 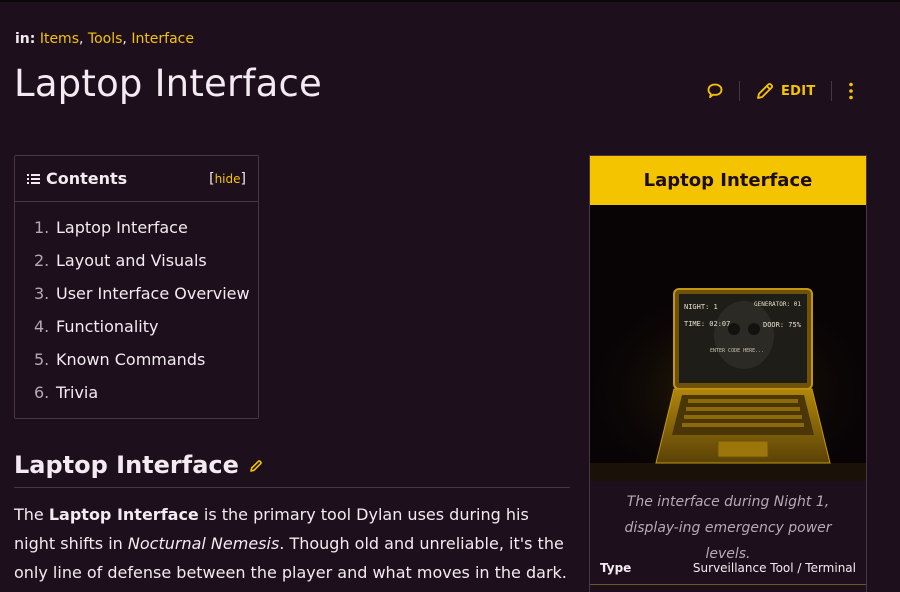 What do you see at coordinates (256, 466) in the screenshot?
I see `section-edit-pencil-icon` at bounding box center [256, 466].